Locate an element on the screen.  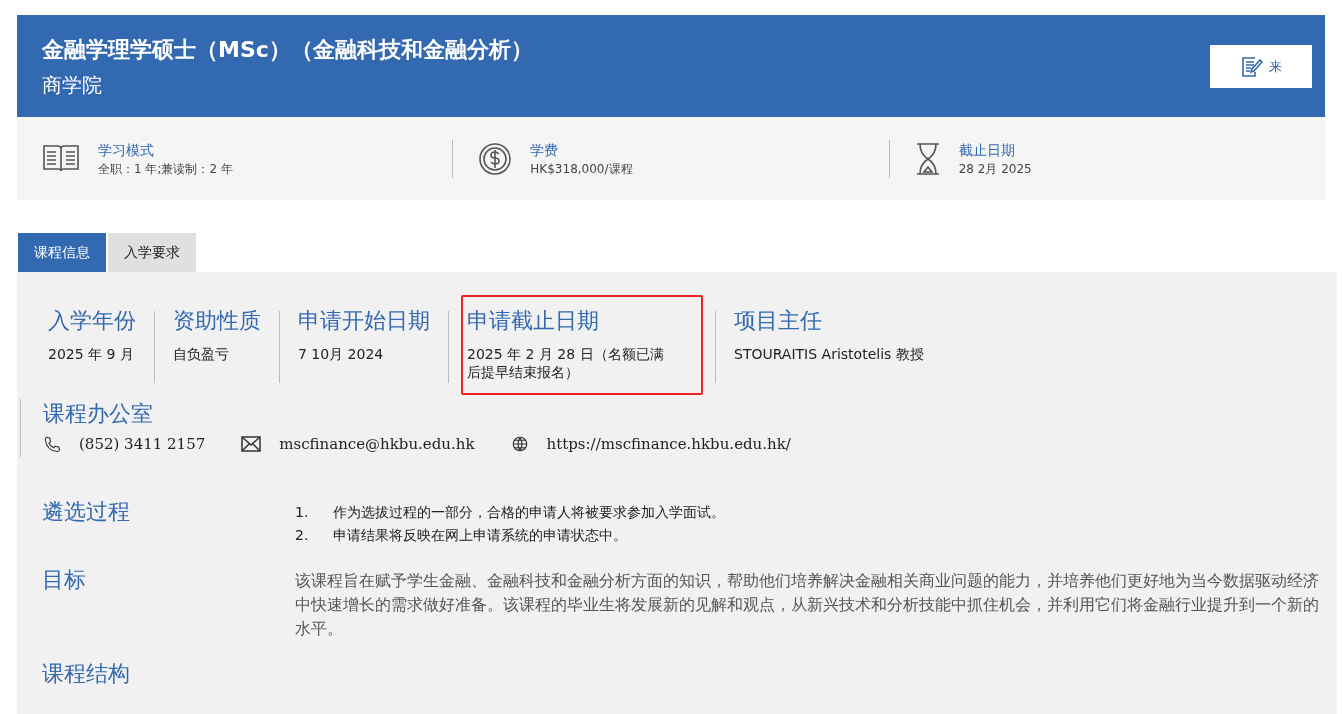
dollar-coin-icon is located at coordinates (495, 158).